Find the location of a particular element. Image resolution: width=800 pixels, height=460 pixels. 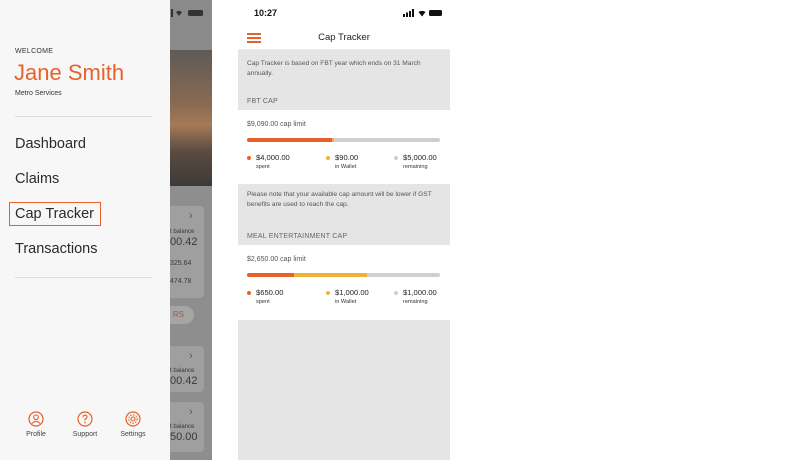

meal-remaining-amount: $1,000.00 is located at coordinates (420, 292).